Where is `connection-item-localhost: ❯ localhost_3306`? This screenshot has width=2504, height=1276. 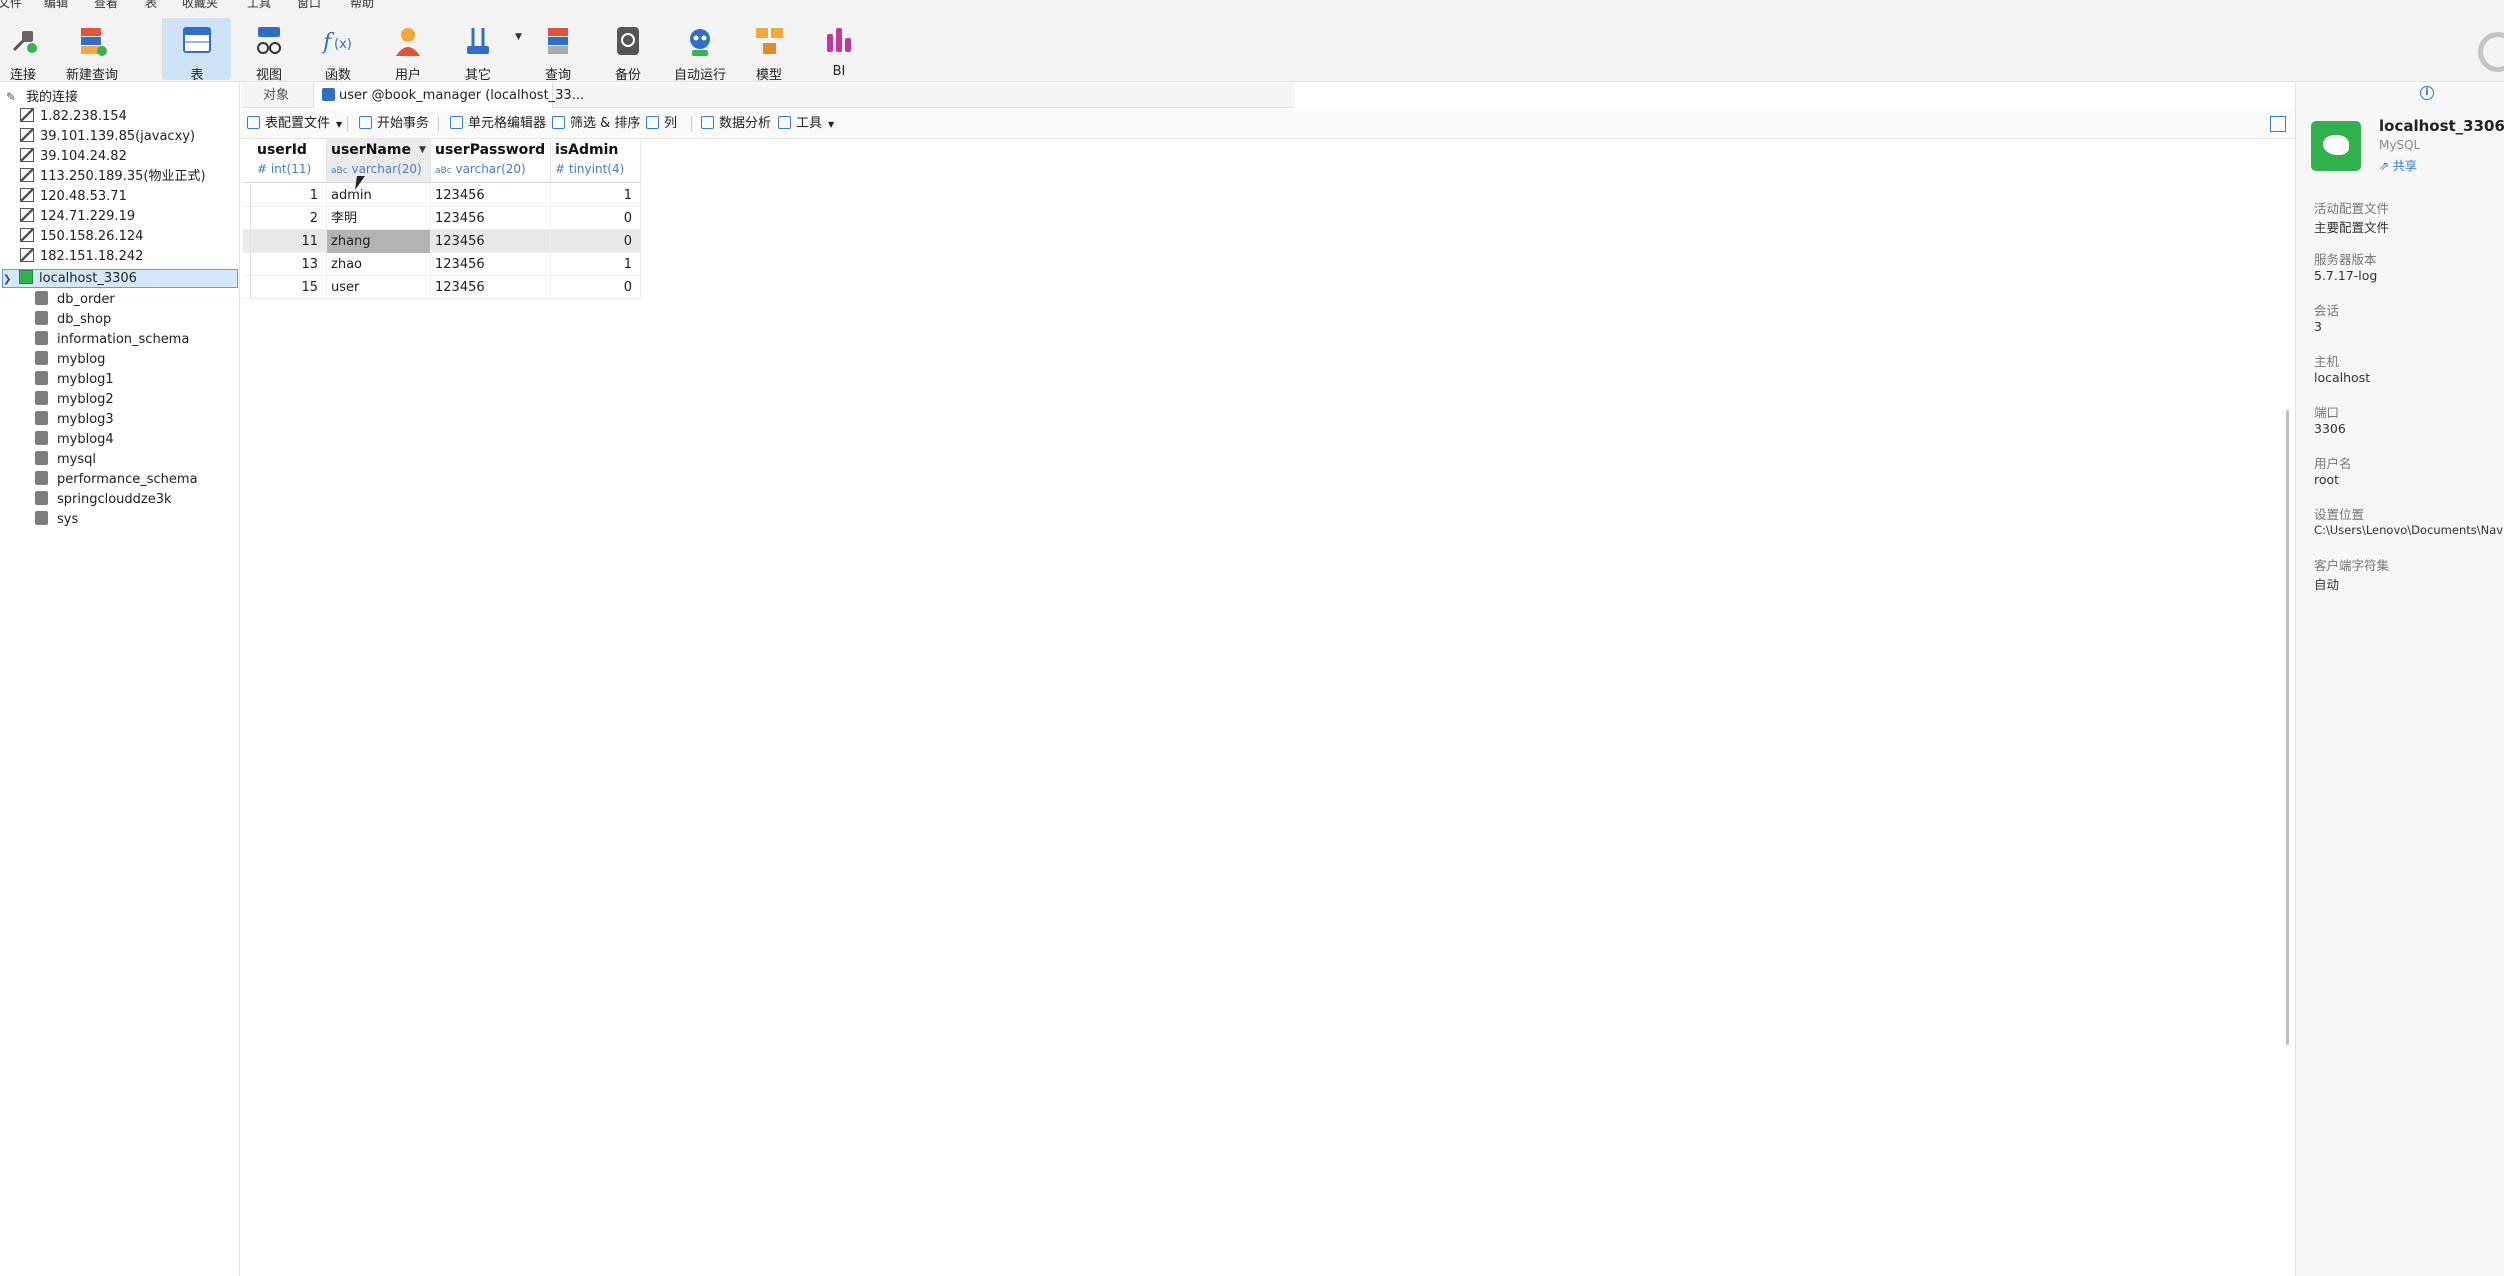 connection-item-localhost: ❯ localhost_3306 is located at coordinates (120, 278).